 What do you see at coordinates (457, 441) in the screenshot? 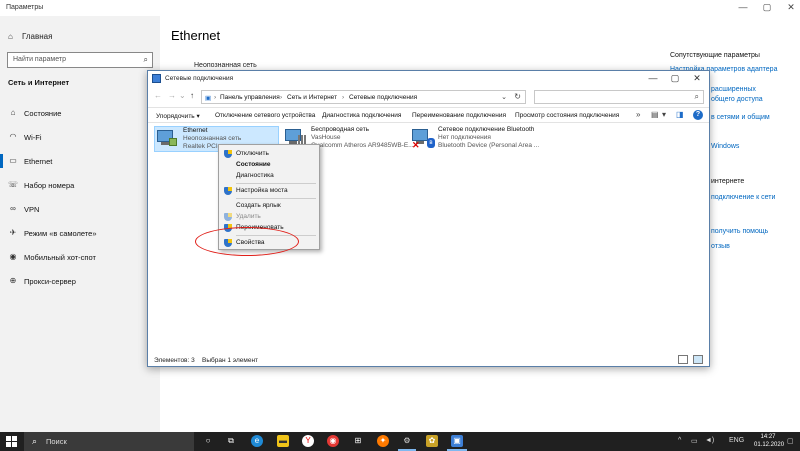
I see `network-connections-taskbar-icon: ▣` at bounding box center [457, 441].